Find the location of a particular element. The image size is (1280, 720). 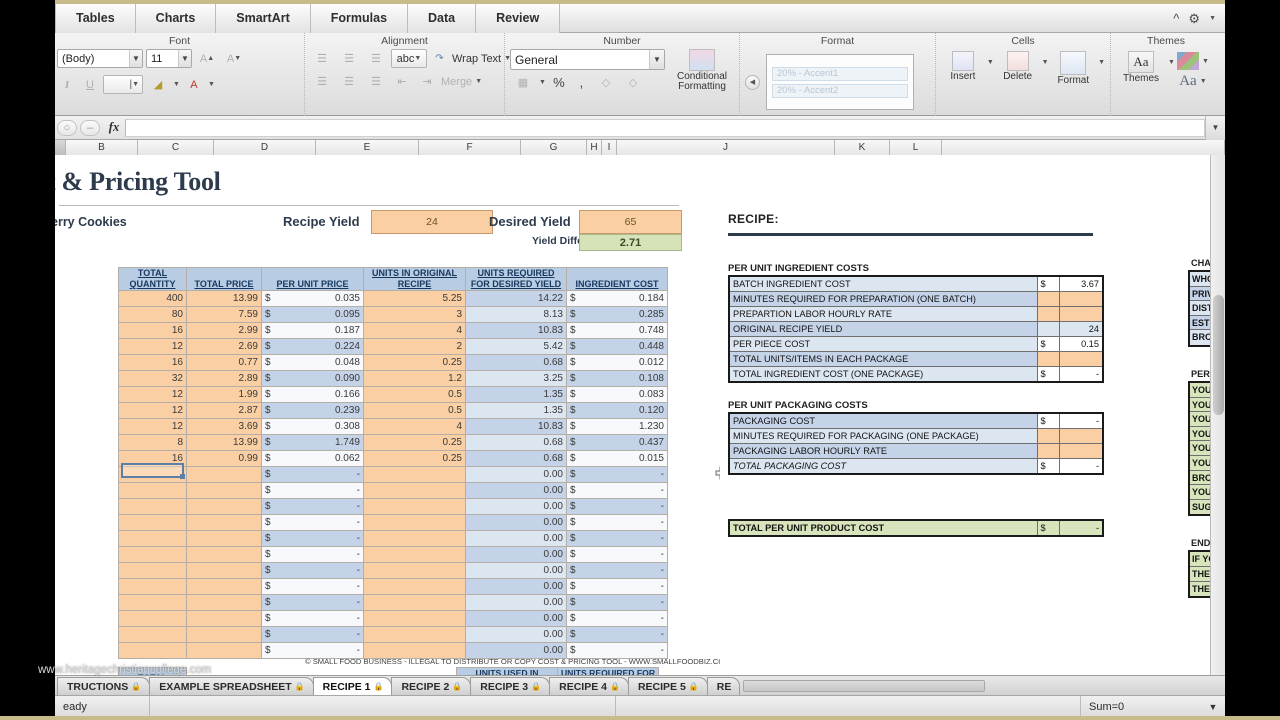

cell-units-required: 10.83 is located at coordinates (516, 330).